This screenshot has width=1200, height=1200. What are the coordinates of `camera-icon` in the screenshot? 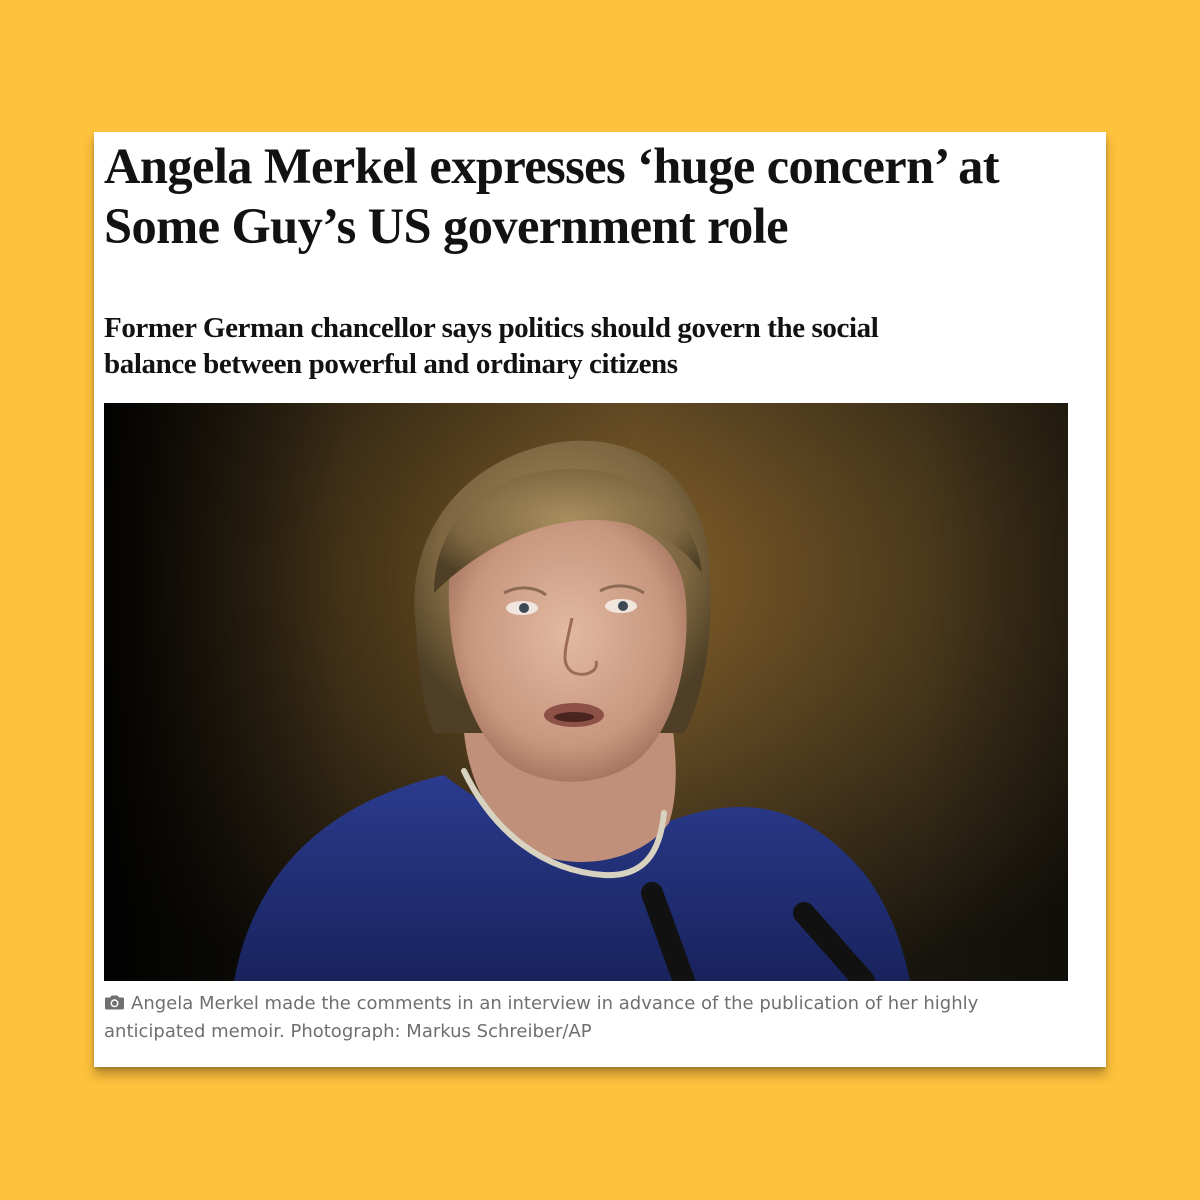 It's located at (114, 1002).